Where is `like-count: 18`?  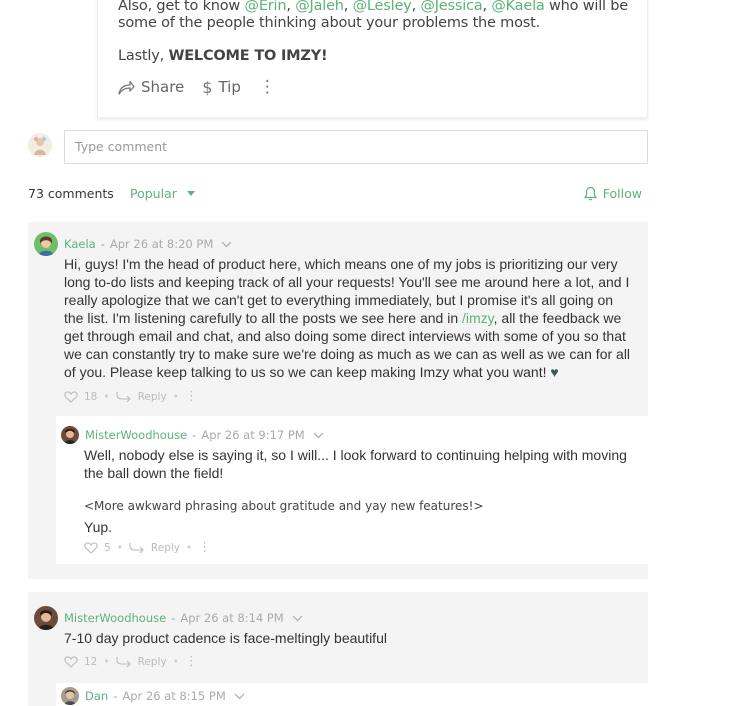
like-count: 18 is located at coordinates (91, 396).